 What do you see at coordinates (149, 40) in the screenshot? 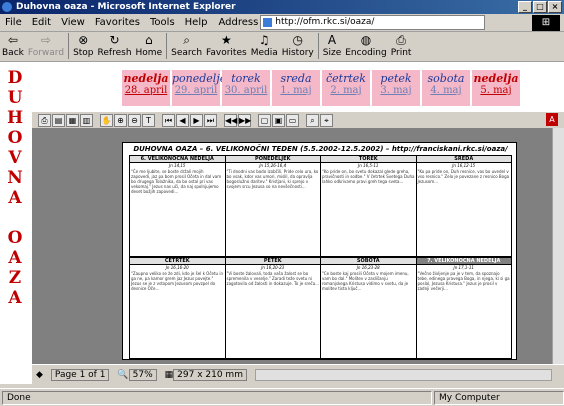
I see `home-icon: ⌂` at bounding box center [149, 40].